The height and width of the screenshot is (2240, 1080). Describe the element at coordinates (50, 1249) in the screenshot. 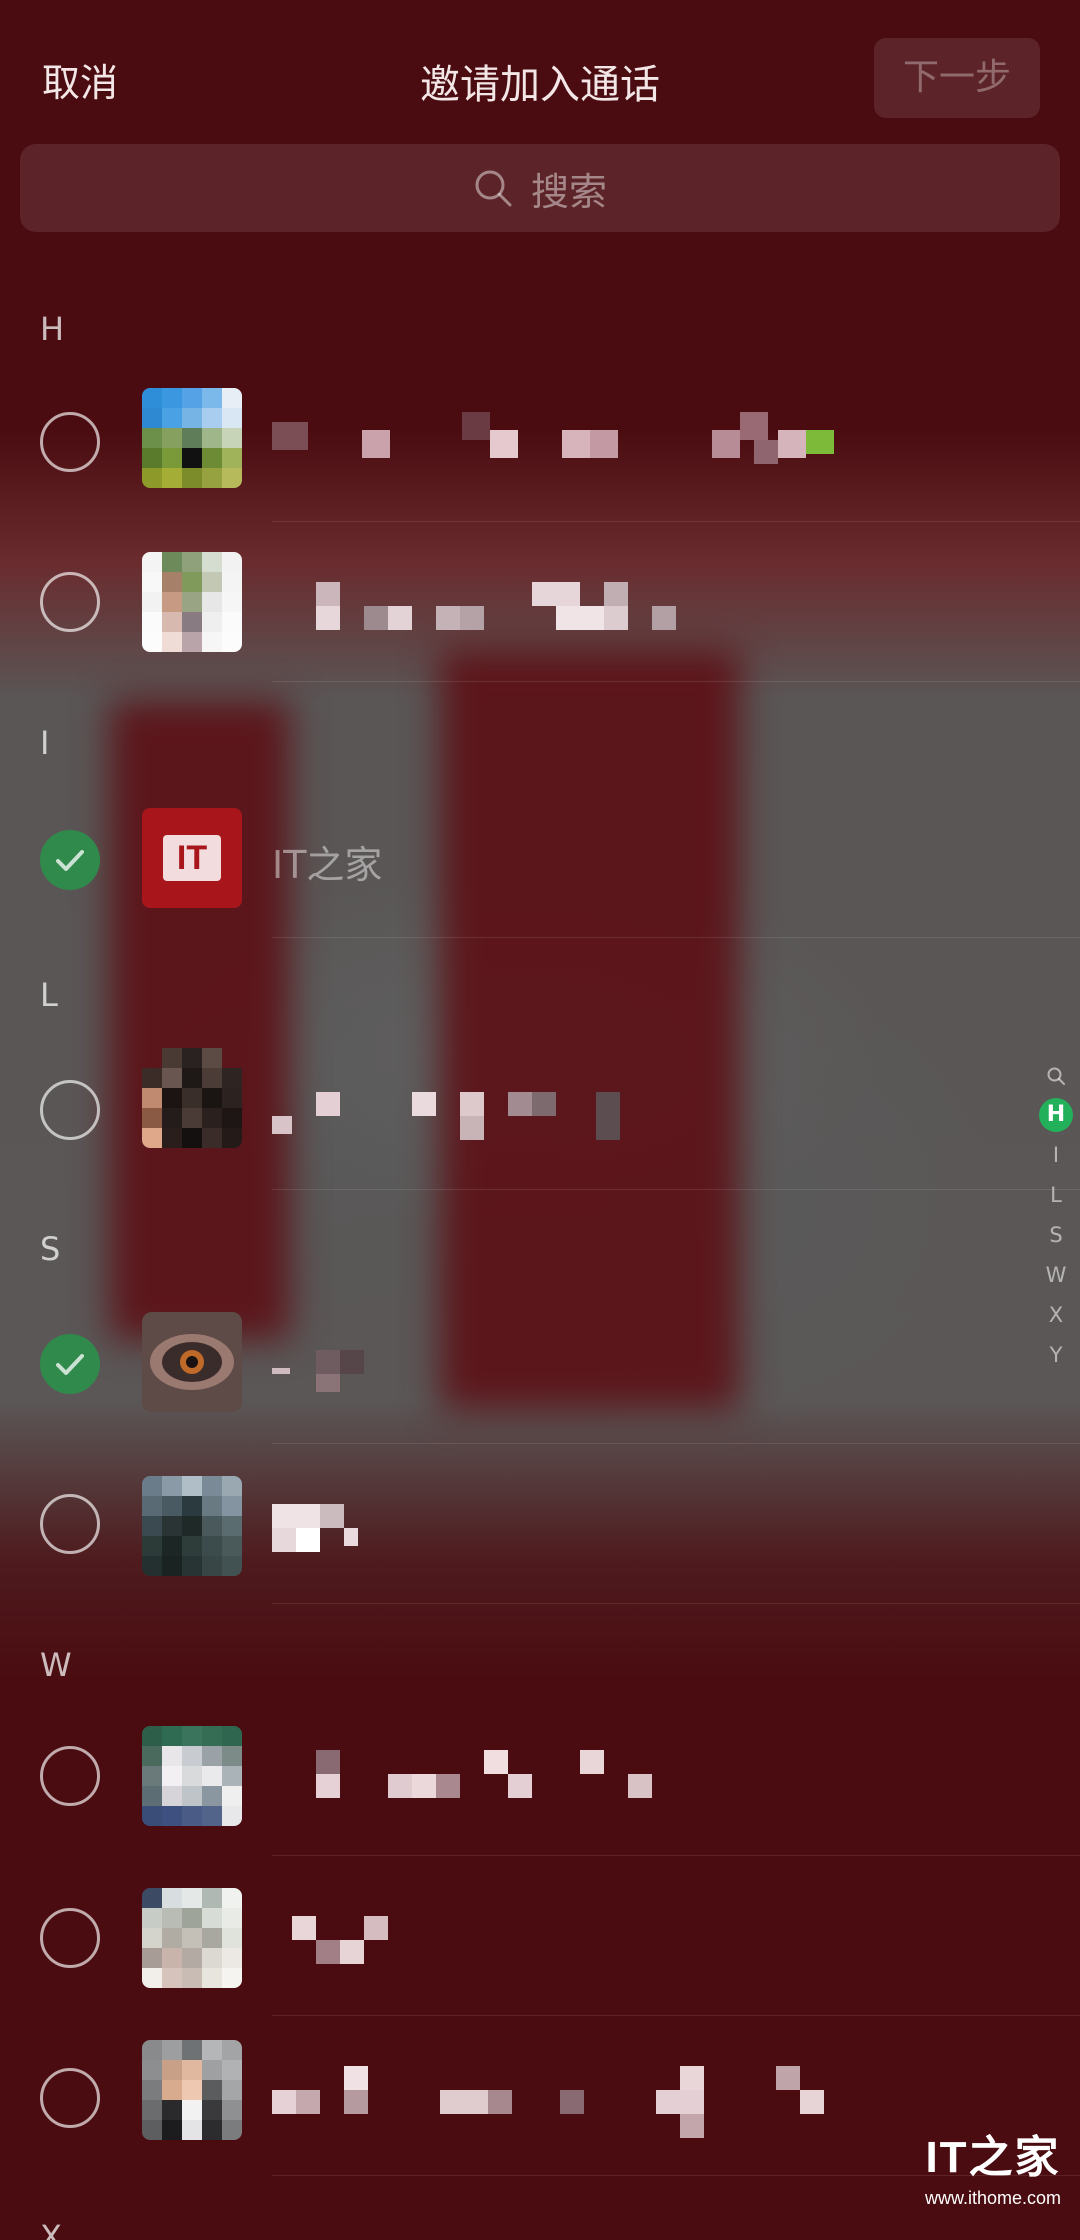

I see `section-header-s: S` at that location.